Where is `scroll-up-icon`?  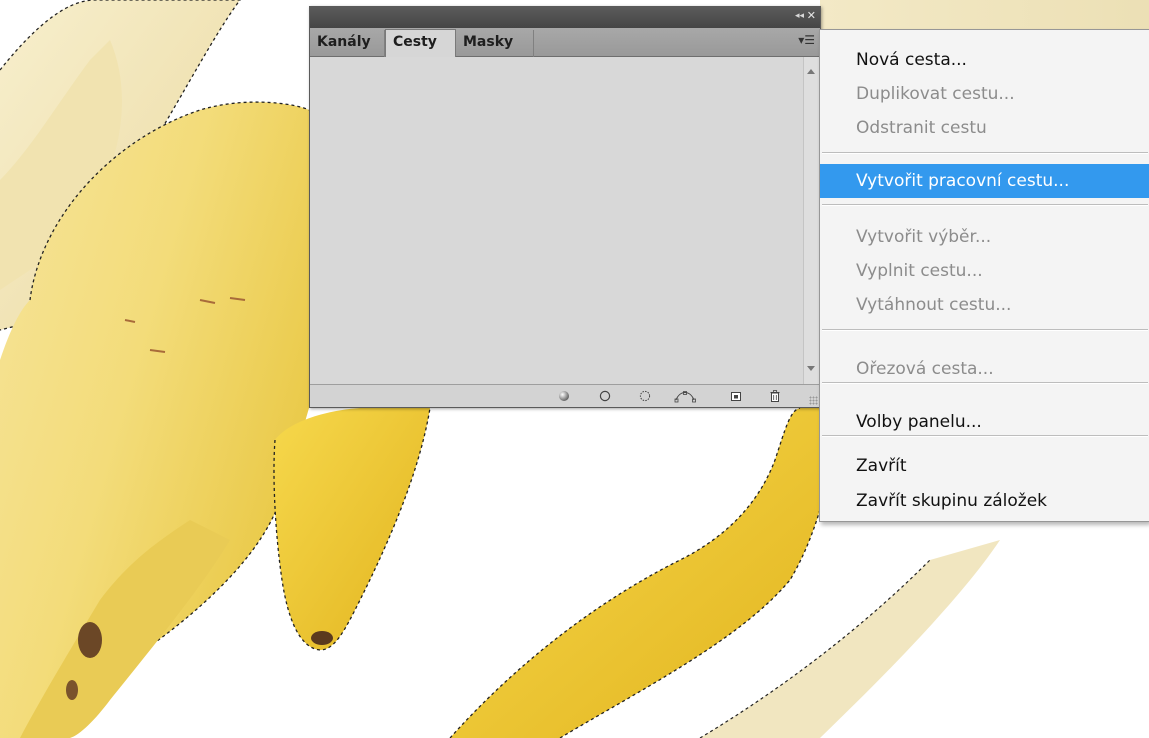
scroll-up-icon is located at coordinates (811, 71).